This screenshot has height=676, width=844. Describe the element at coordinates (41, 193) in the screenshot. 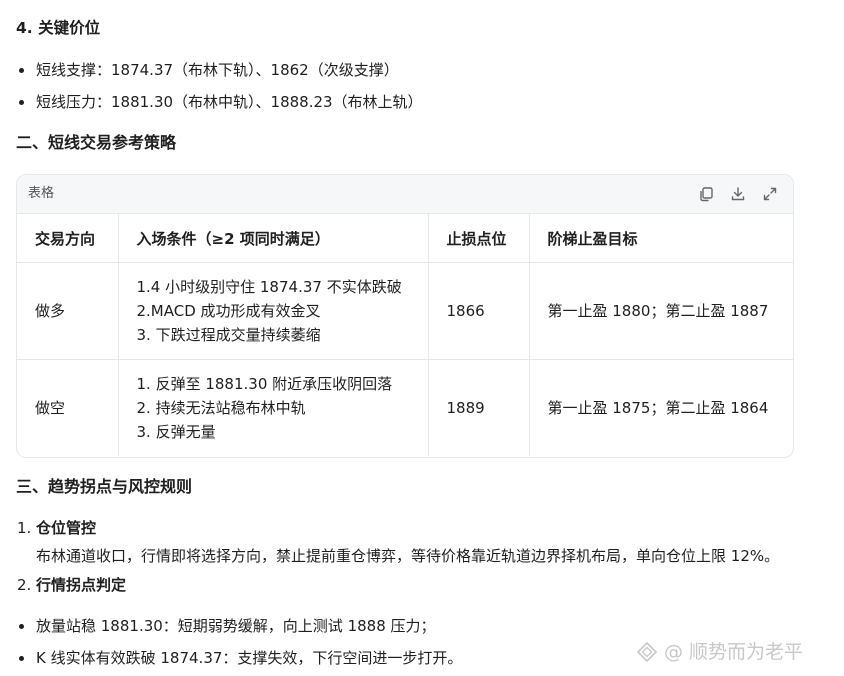

I see `table-card-label: 表格` at that location.